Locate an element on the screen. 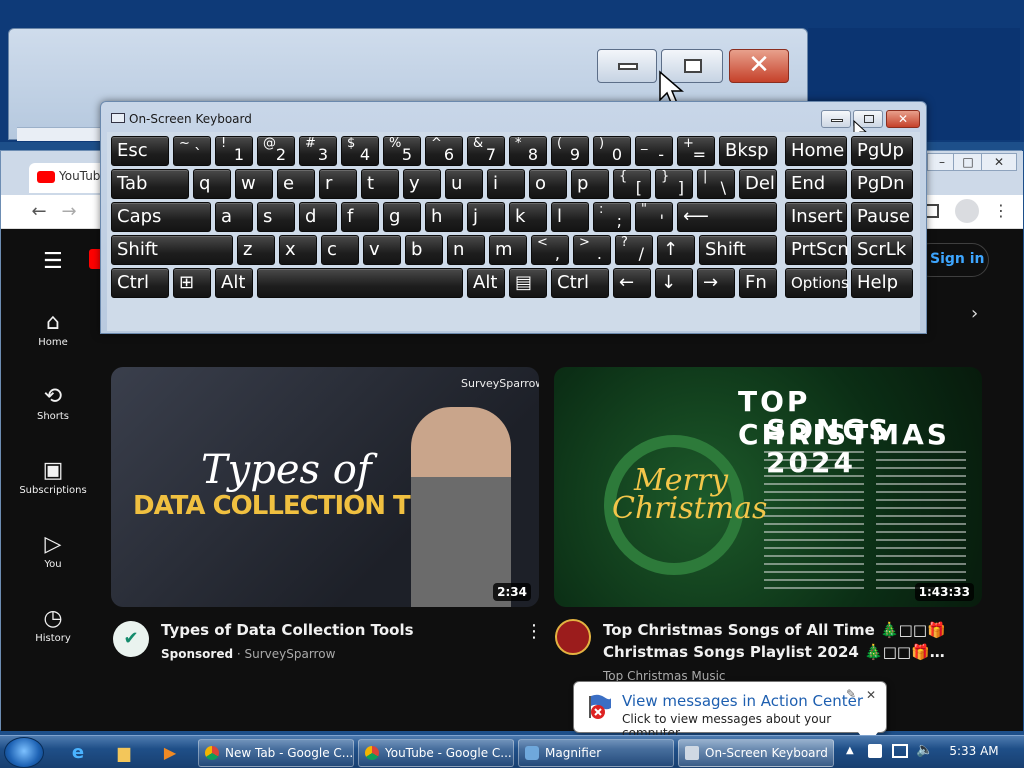  key: :; is located at coordinates (612, 217).